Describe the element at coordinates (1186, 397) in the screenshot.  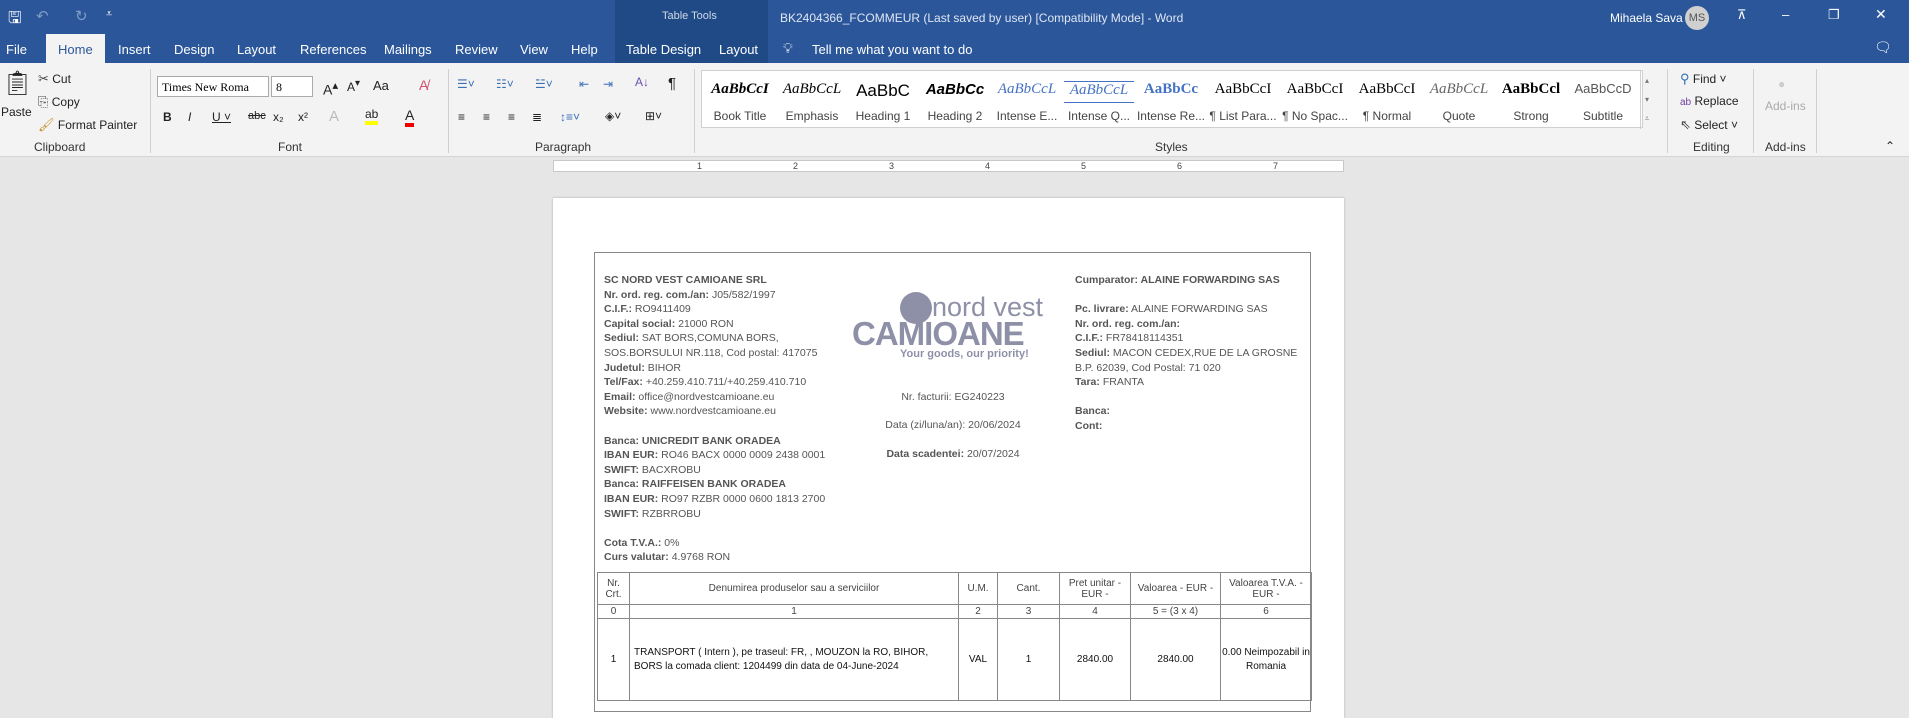
I see `info-line` at that location.